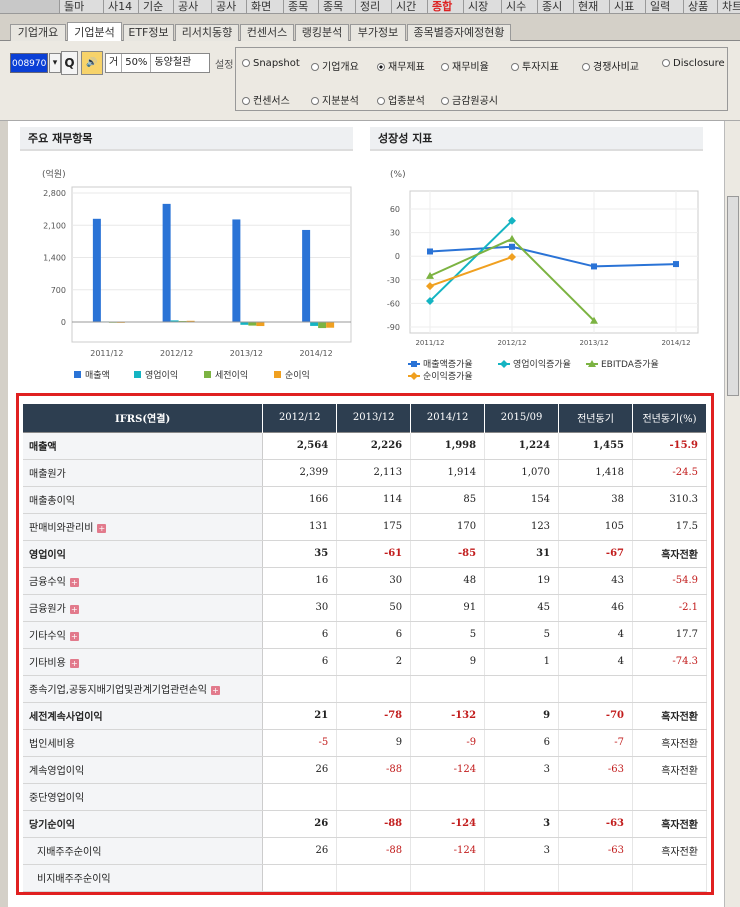  Describe the element at coordinates (535, 65) in the screenshot. I see `report-radio: 투자지표` at that location.